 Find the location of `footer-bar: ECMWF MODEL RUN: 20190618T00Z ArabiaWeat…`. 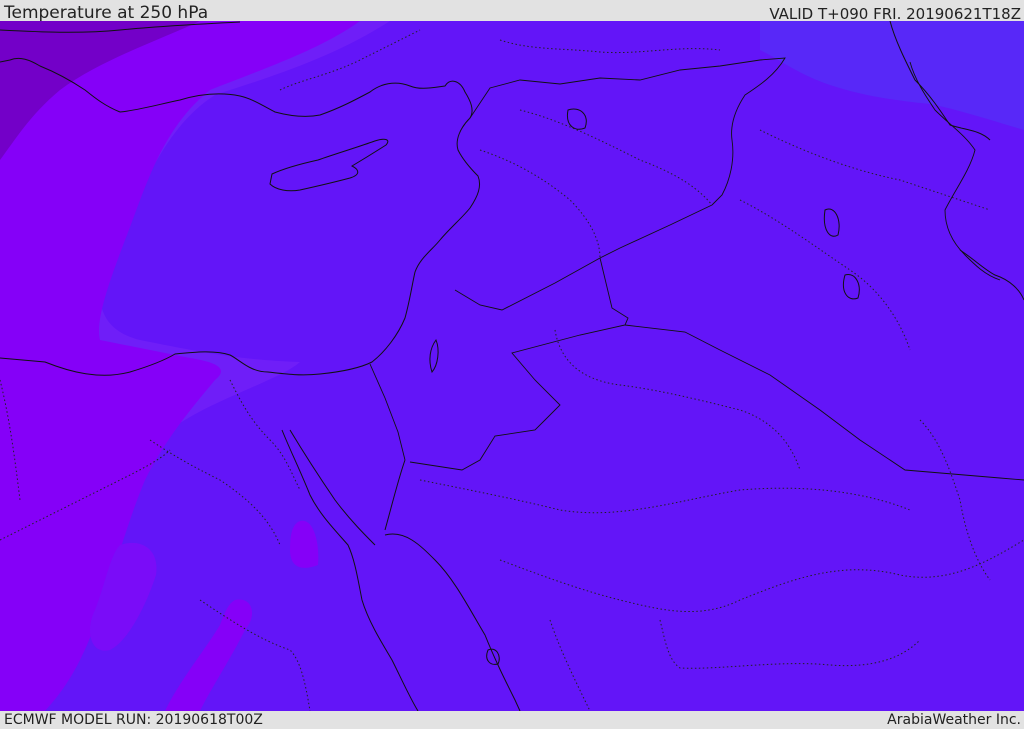

footer-bar: ECMWF MODEL RUN: 20190618T00Z ArabiaWeat… is located at coordinates (512, 720).